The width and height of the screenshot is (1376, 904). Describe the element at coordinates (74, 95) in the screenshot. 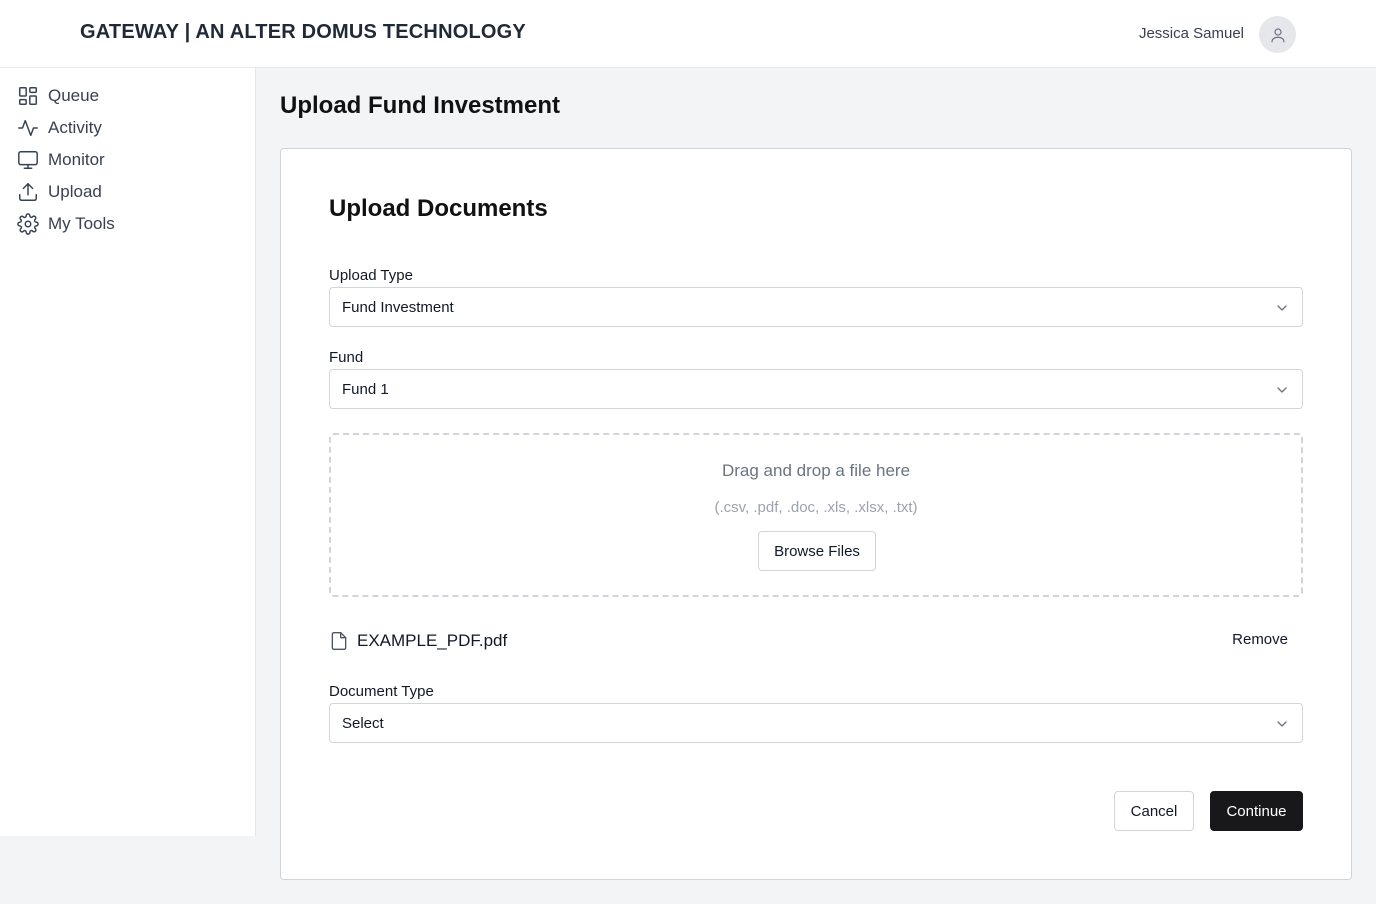

I see `sidebar-item-label: Queue` at that location.